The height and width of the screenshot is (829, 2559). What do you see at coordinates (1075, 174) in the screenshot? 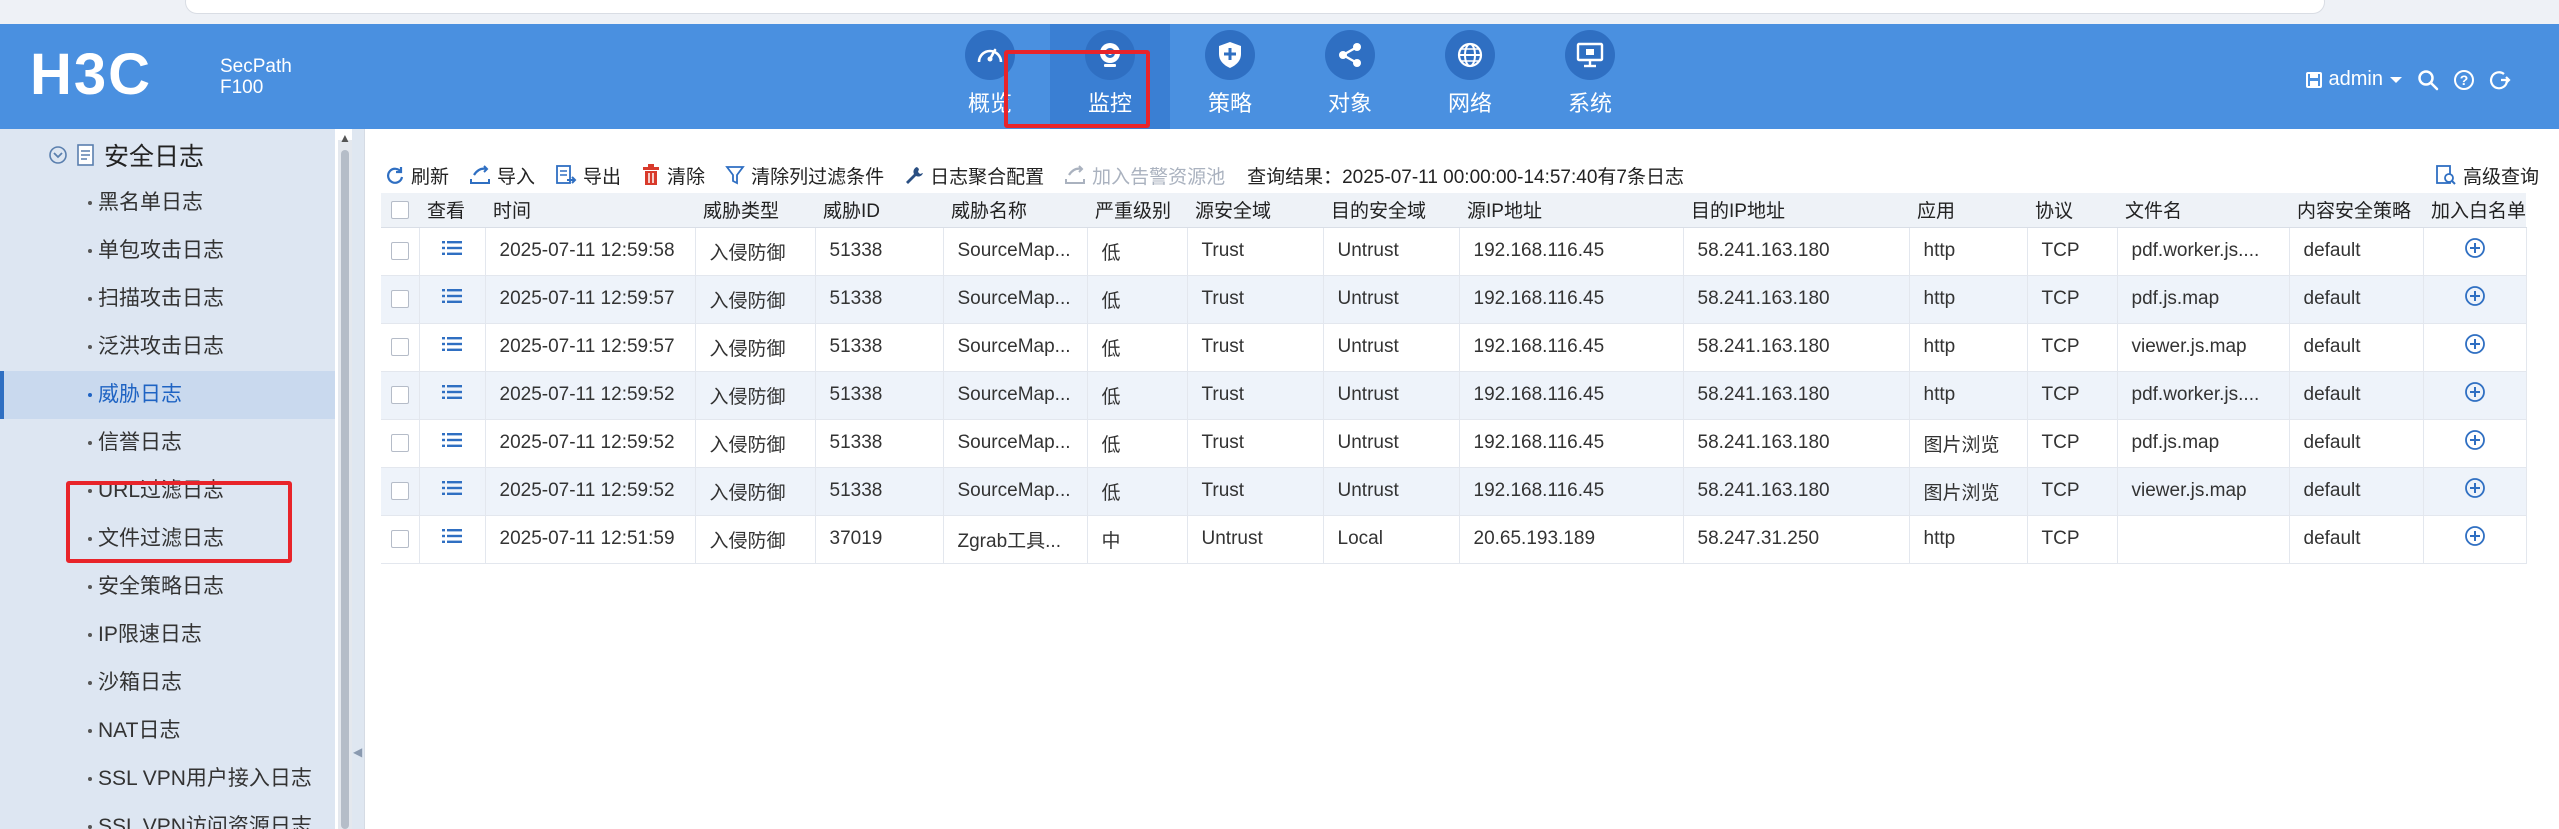
I see `alarm-pool-icon` at bounding box center [1075, 174].